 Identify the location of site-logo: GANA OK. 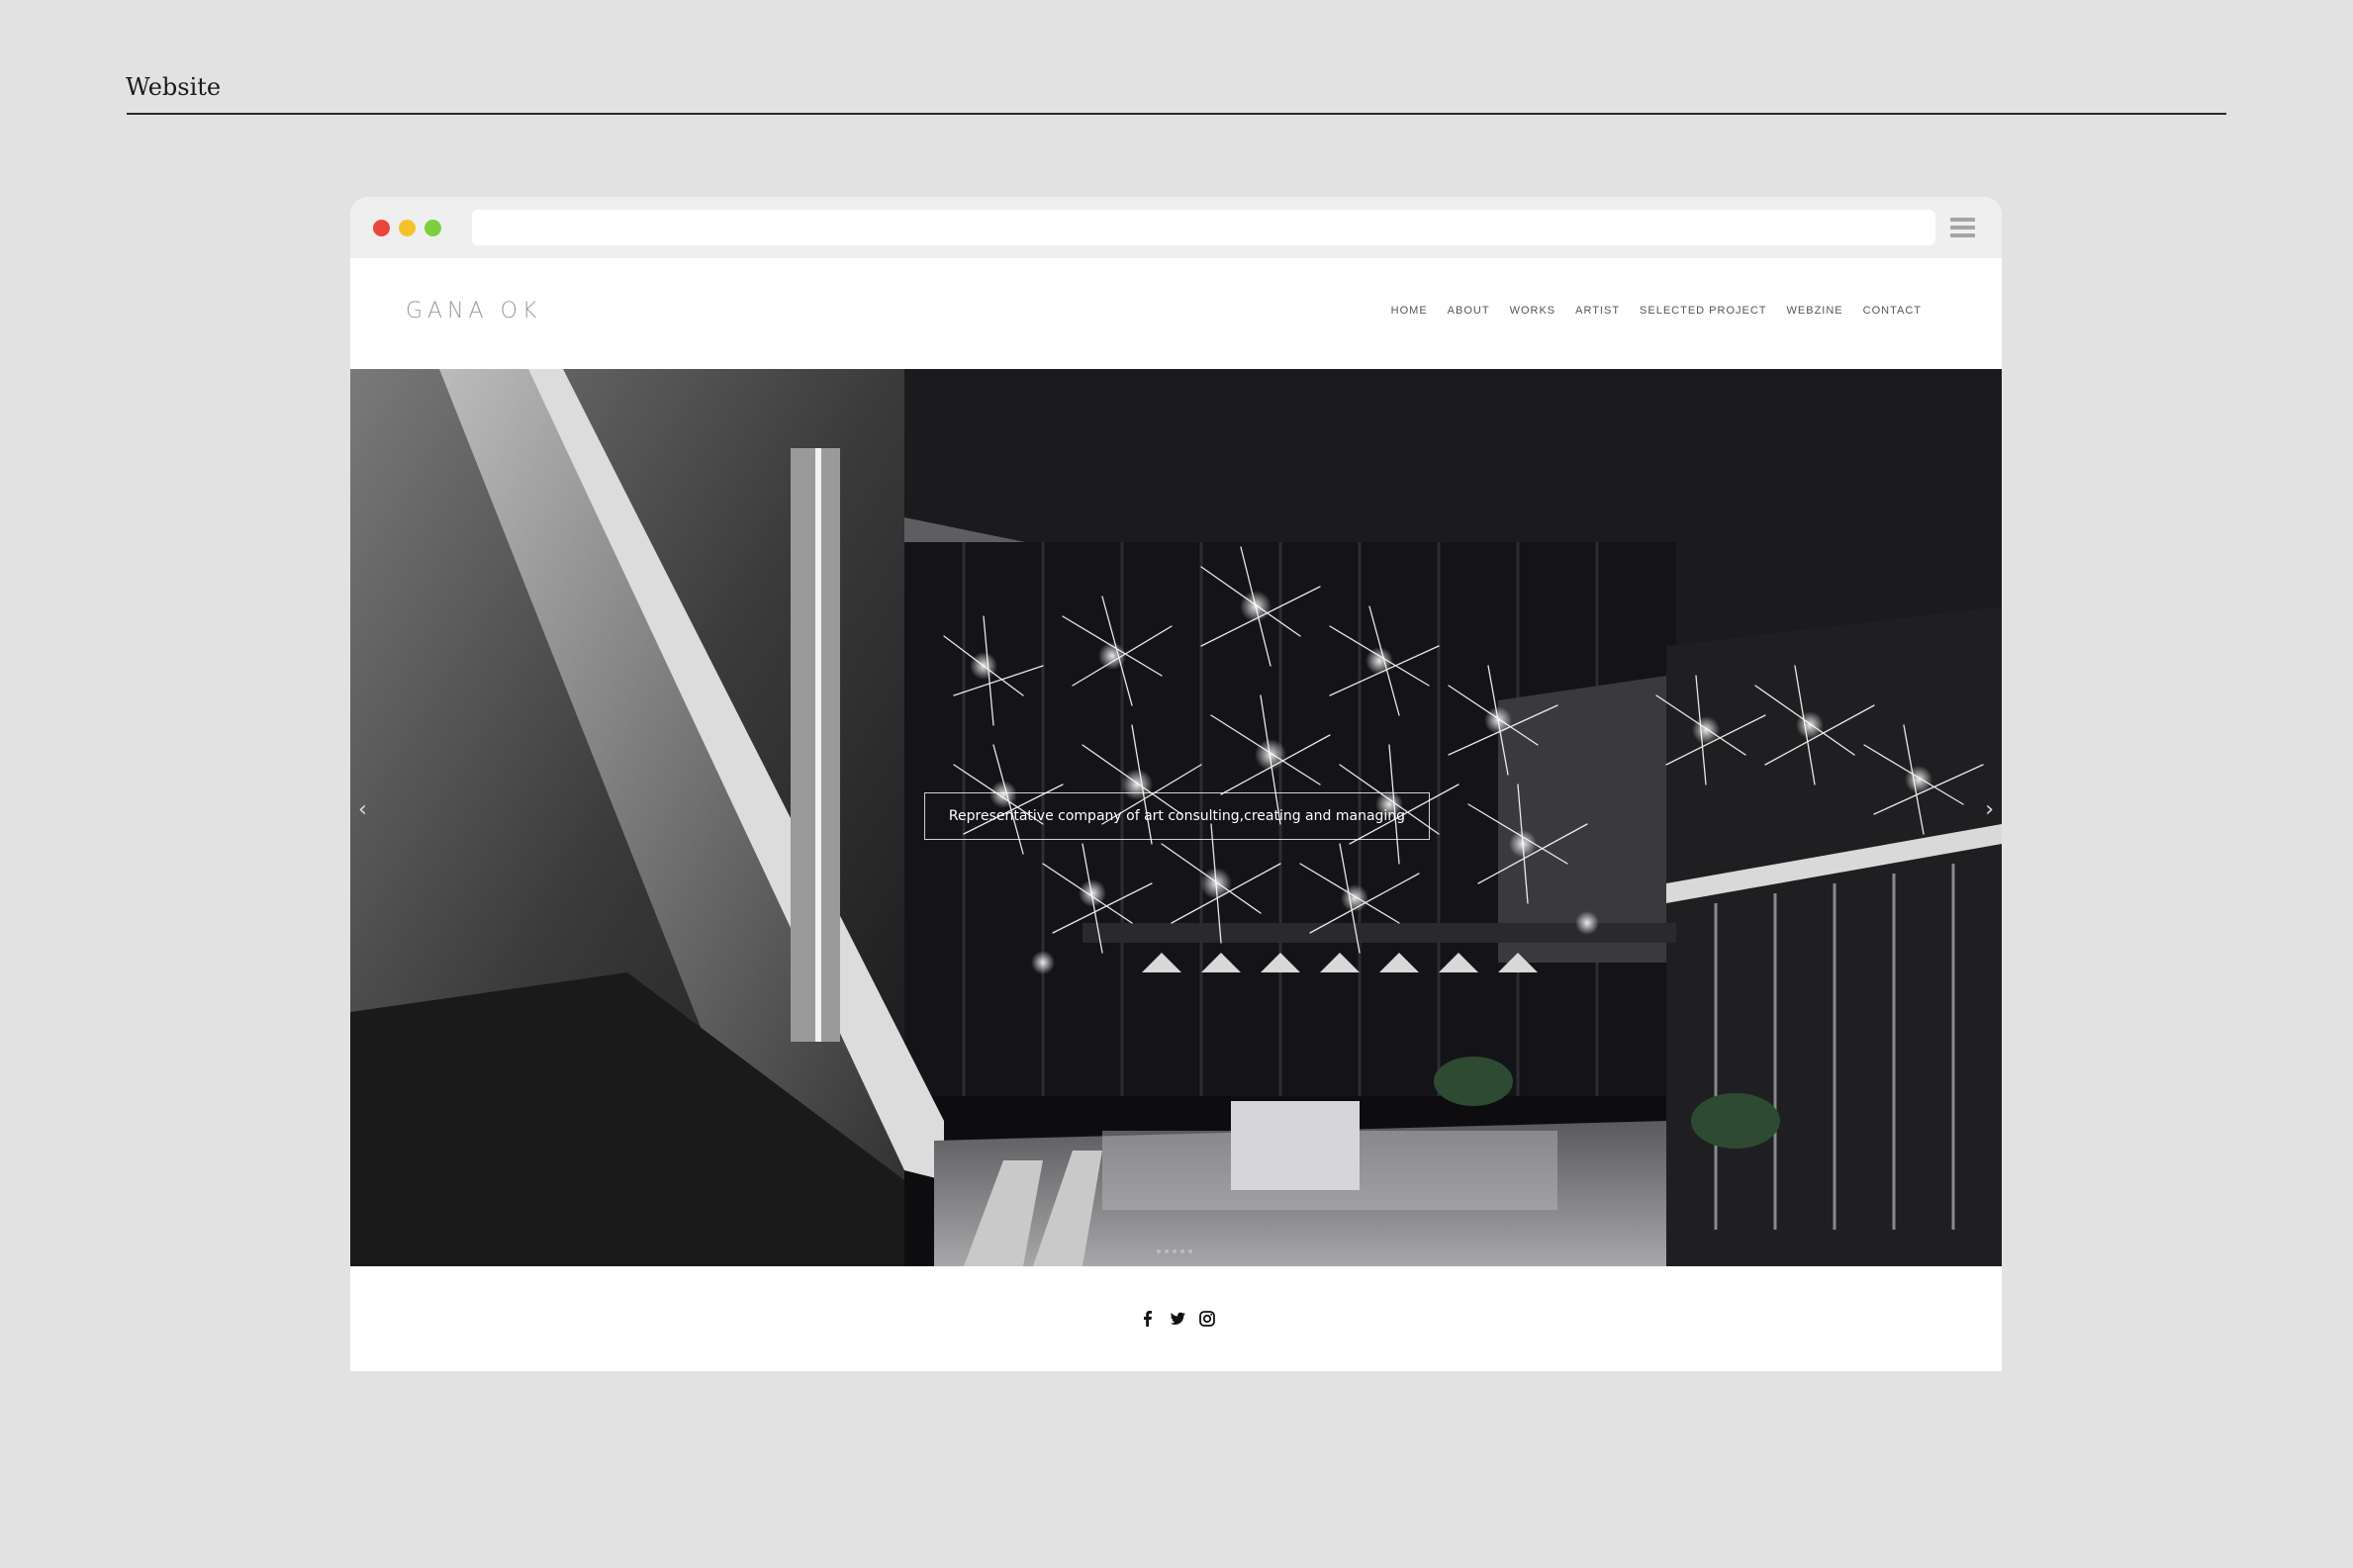
(473, 311).